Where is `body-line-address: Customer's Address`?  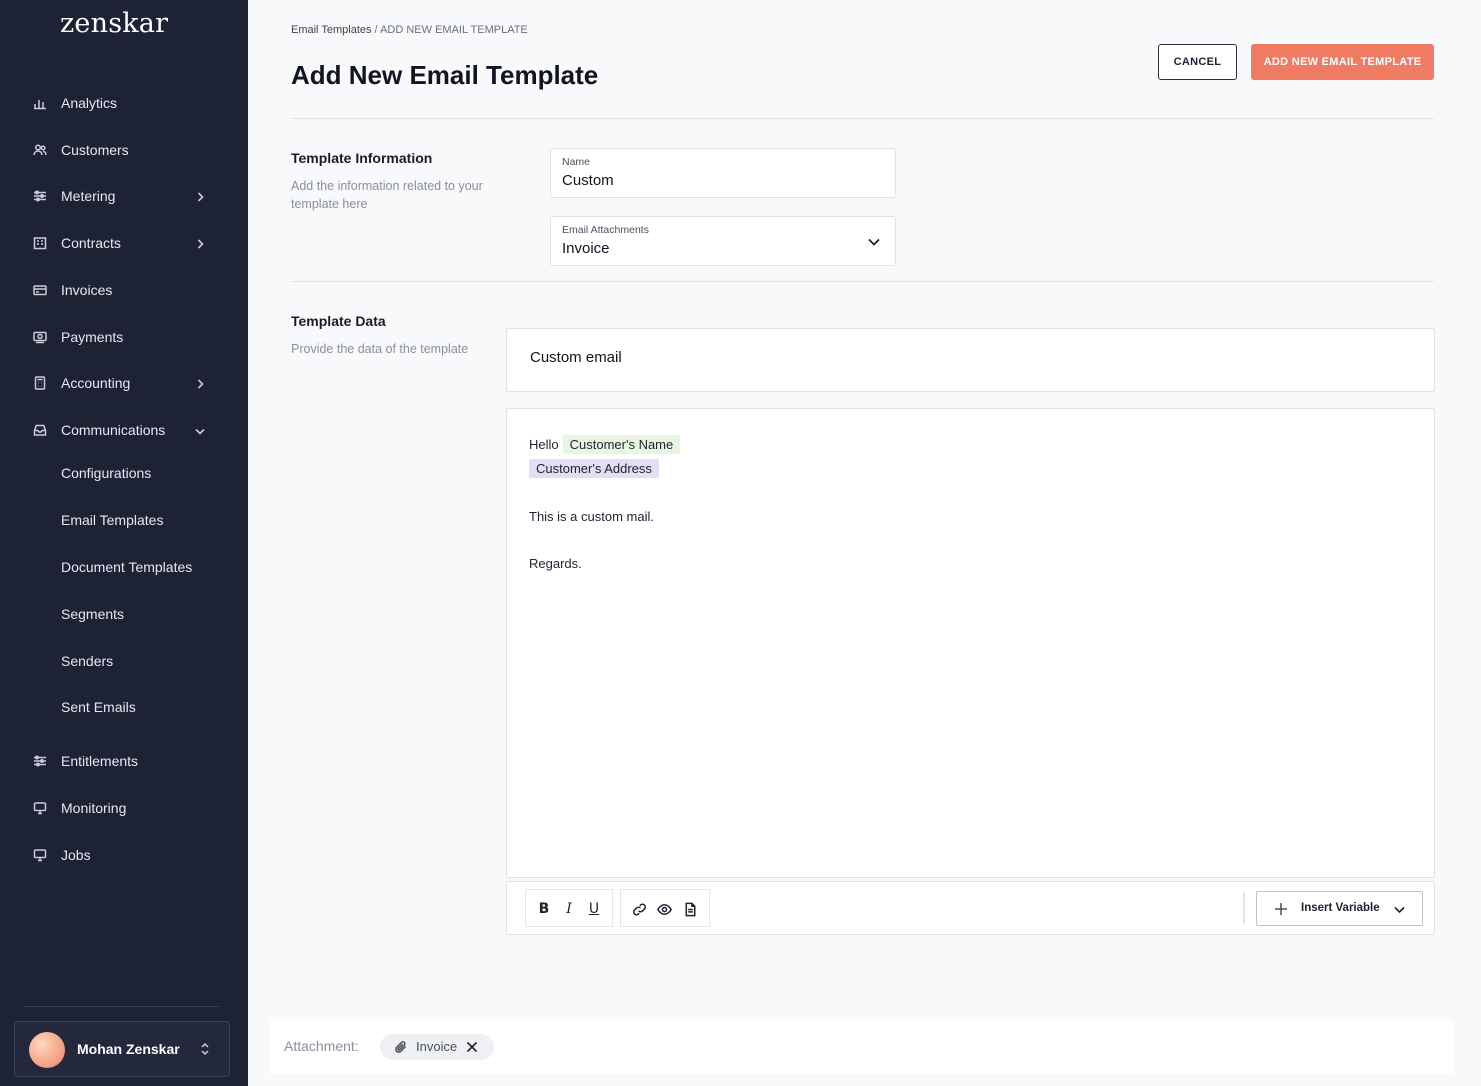 body-line-address: Customer's Address is located at coordinates (594, 468).